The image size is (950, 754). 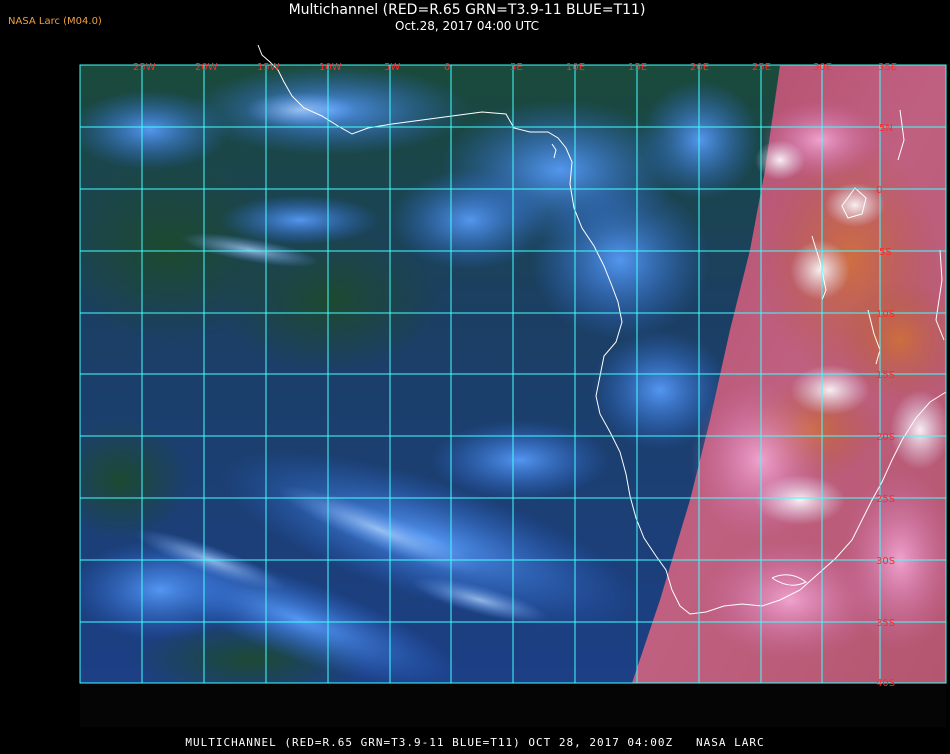 What do you see at coordinates (268, 67) in the screenshot?
I see `lon-label: 15W` at bounding box center [268, 67].